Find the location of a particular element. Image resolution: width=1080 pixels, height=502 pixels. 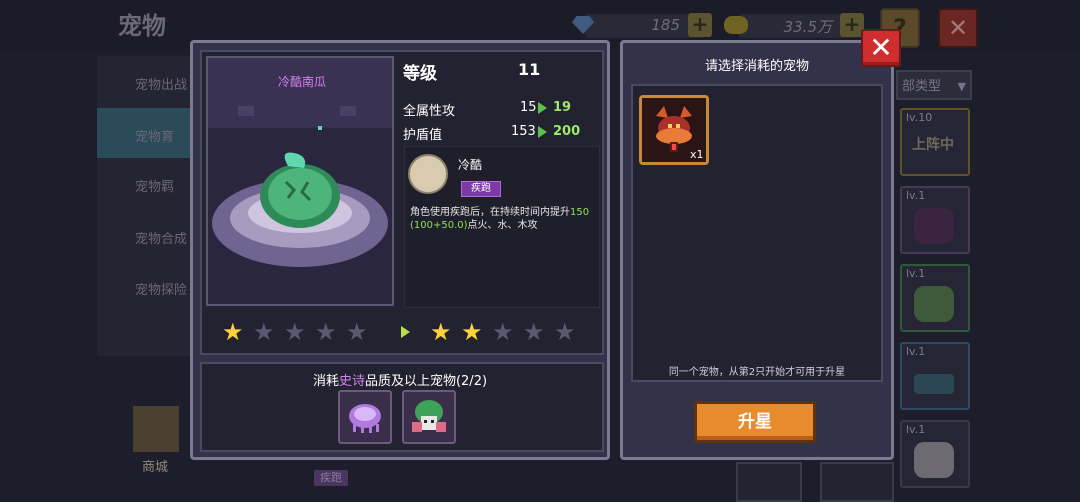

side-item-nurture: 宠物育 is located at coordinates (154, 135).